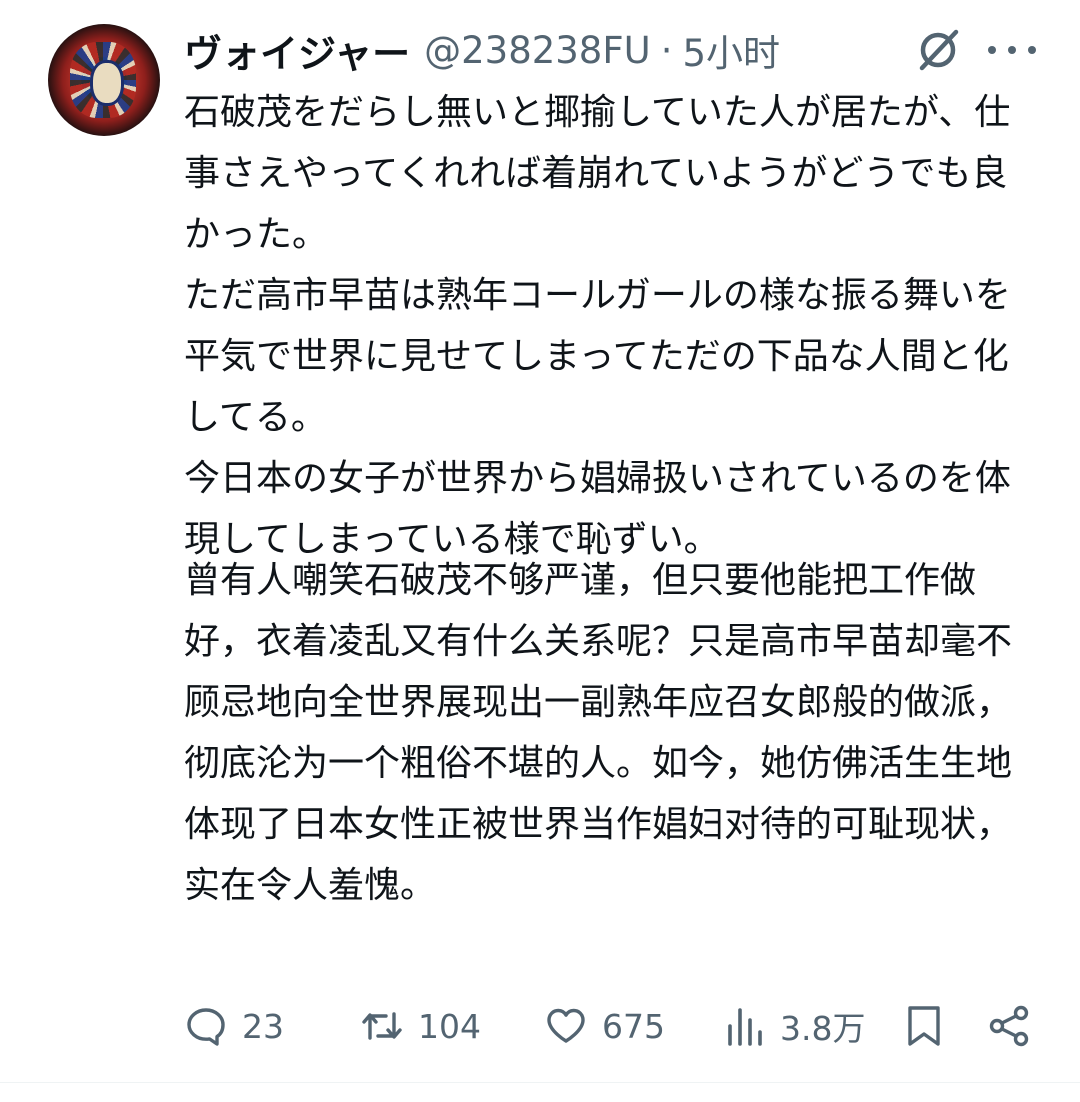 The height and width of the screenshot is (1102, 1080). What do you see at coordinates (745, 1027) in the screenshot?
I see `views-icon` at bounding box center [745, 1027].